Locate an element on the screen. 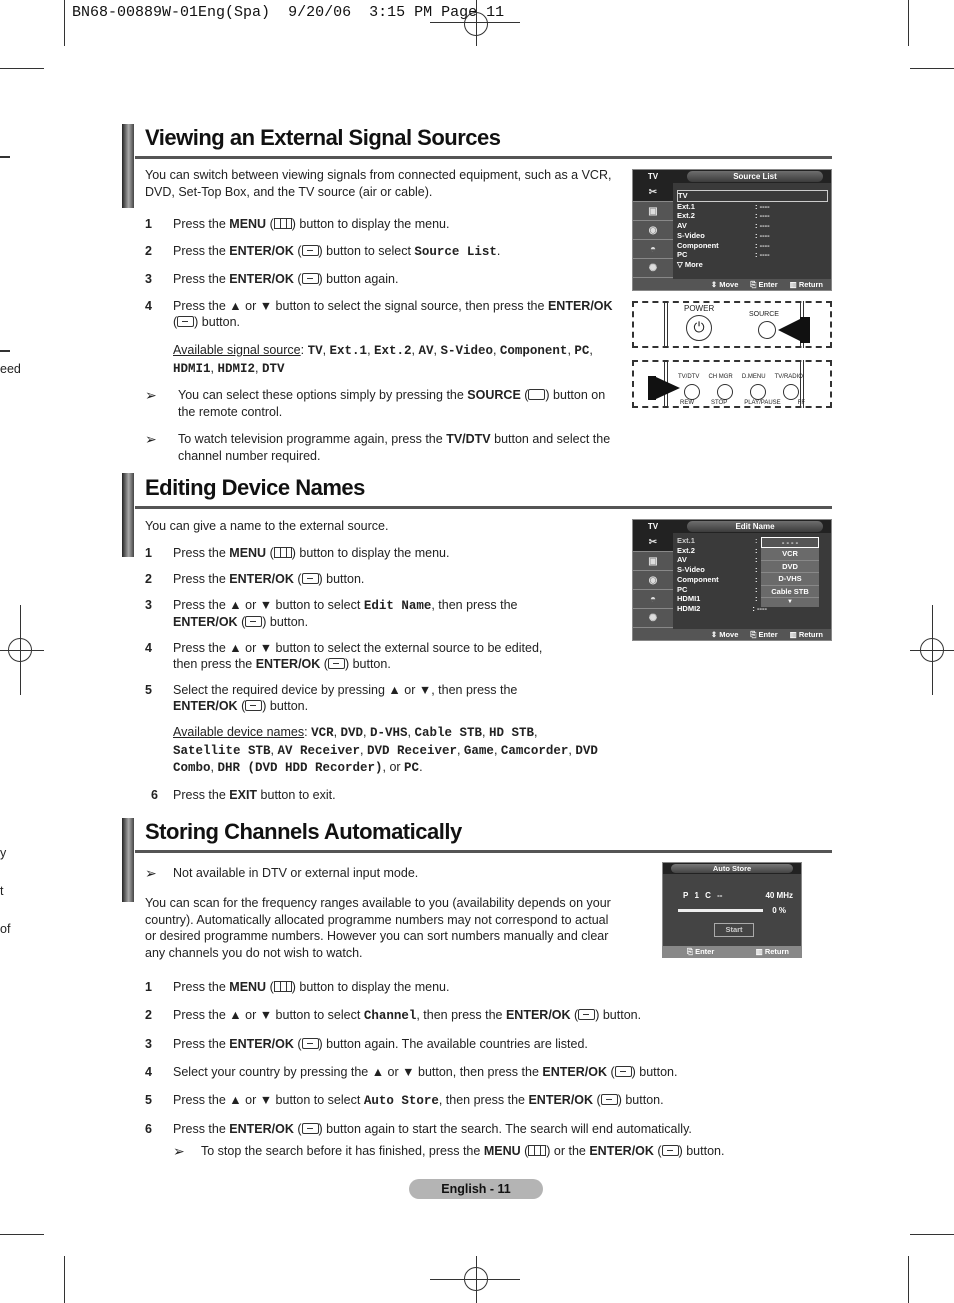 The height and width of the screenshot is (1303, 954). osd-row: S-Video: is located at coordinates (722, 570).